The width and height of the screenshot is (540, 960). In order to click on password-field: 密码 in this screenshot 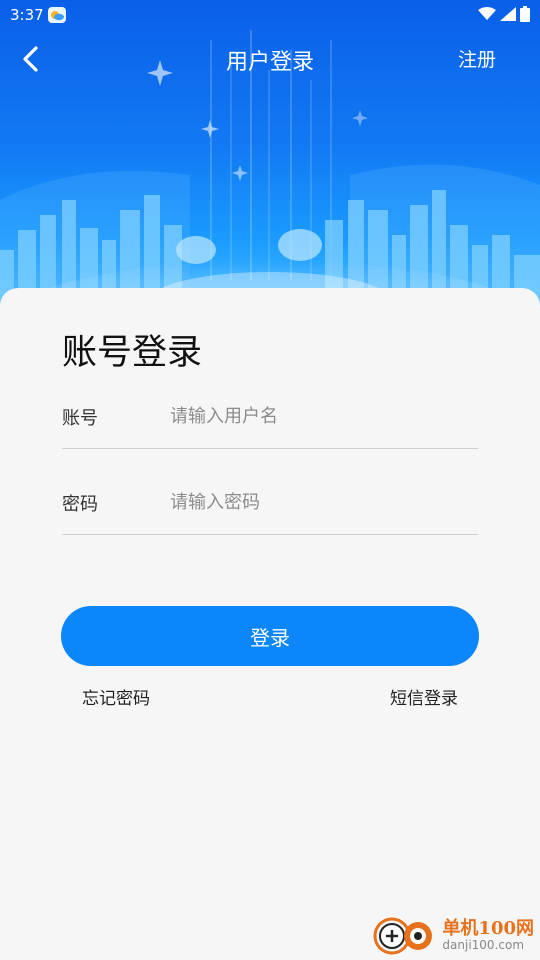, I will do `click(270, 504)`.